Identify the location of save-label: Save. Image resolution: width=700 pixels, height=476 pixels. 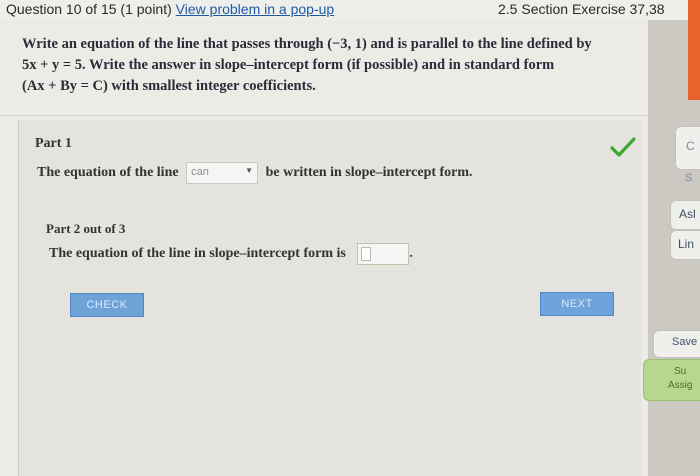
(685, 342).